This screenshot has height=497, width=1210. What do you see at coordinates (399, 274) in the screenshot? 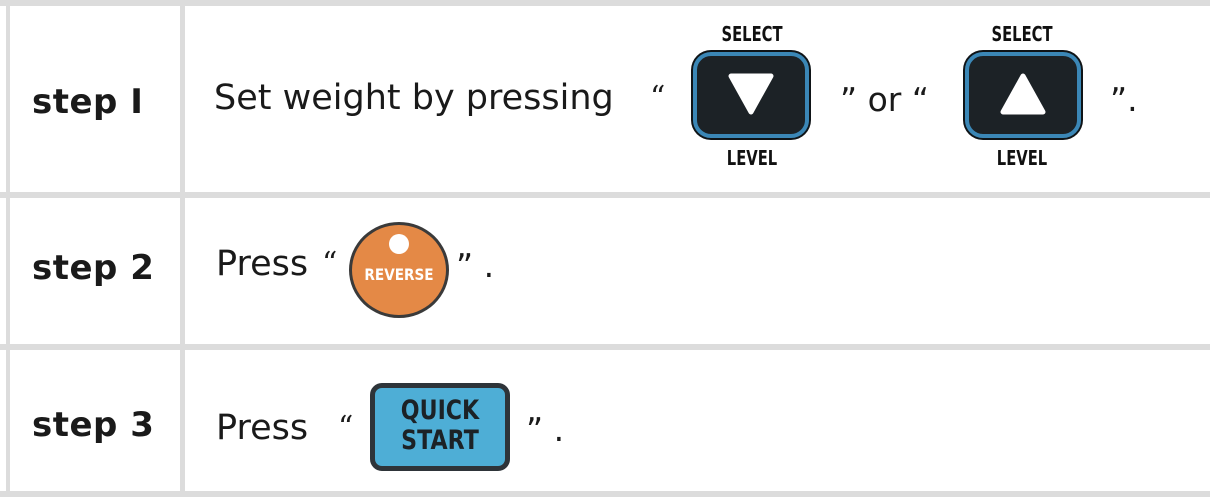
I see `reverse-button-label: REVERSE` at bounding box center [399, 274].